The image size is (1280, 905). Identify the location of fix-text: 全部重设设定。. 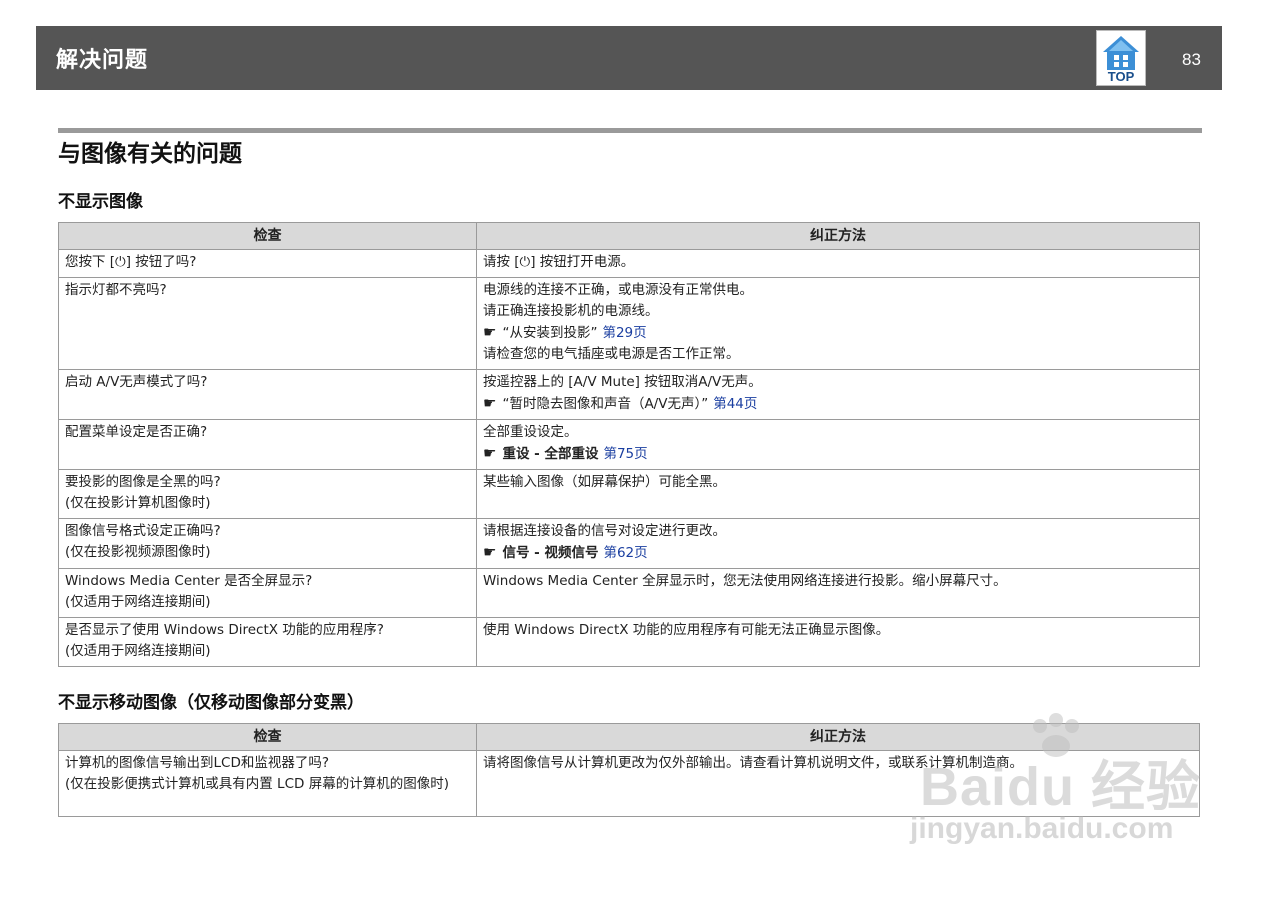
(530, 432).